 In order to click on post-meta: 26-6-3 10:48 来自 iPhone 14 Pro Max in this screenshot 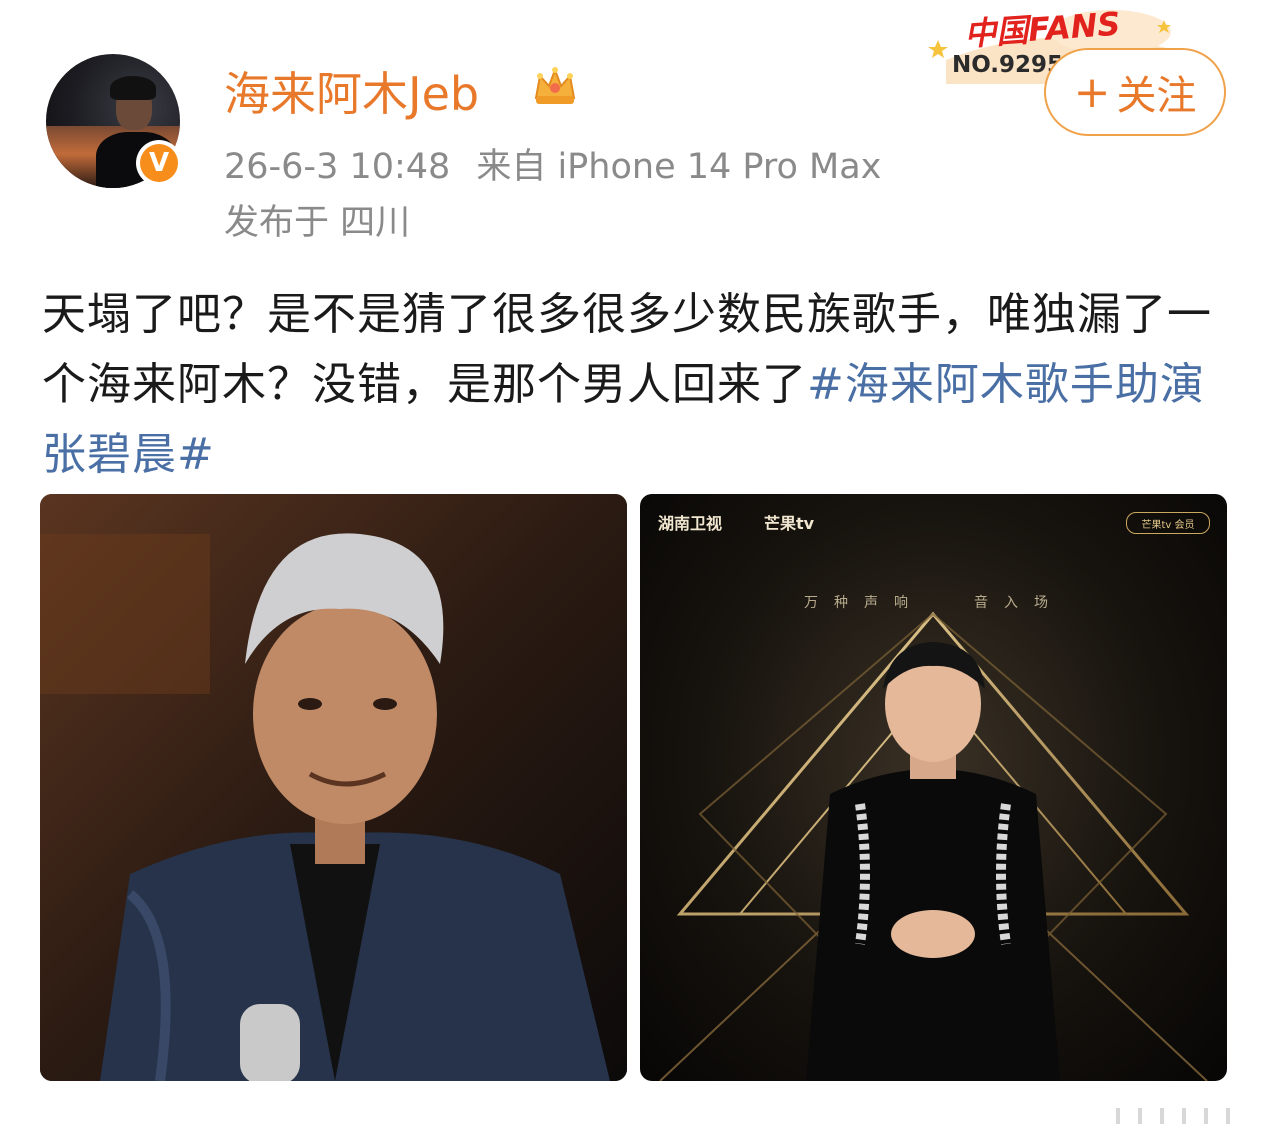, I will do `click(552, 163)`.